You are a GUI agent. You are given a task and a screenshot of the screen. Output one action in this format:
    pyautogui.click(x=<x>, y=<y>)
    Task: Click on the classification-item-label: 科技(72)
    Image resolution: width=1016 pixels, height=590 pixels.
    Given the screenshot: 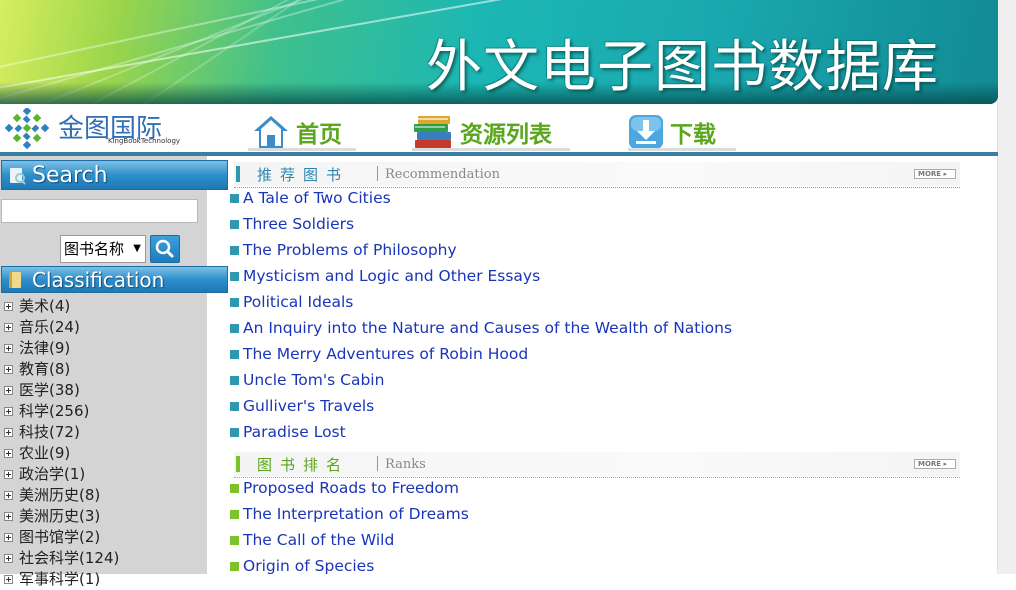 What is the action you would take?
    pyautogui.click(x=49, y=432)
    